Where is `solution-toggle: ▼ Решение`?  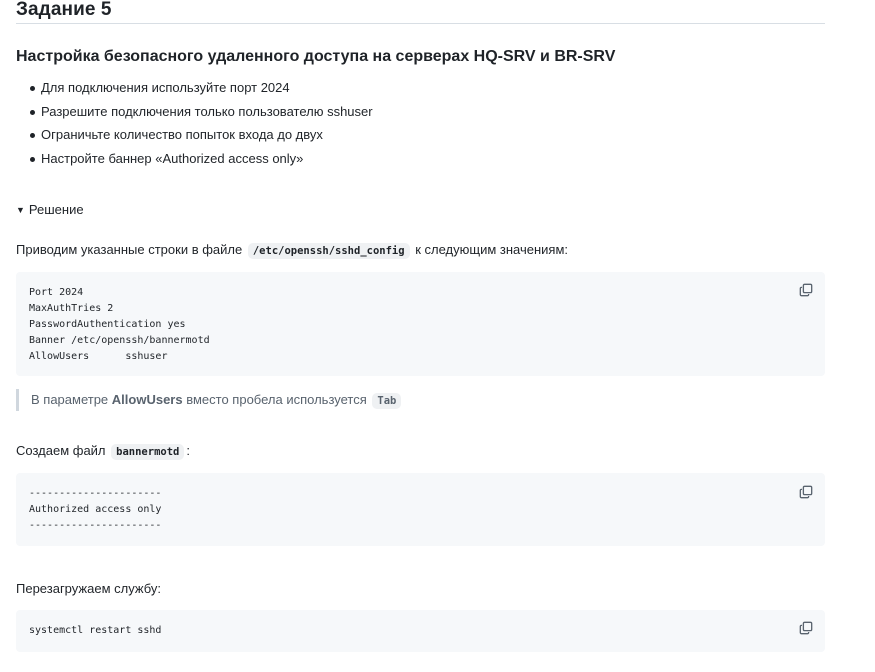 solution-toggle: ▼ Решение is located at coordinates (50, 210).